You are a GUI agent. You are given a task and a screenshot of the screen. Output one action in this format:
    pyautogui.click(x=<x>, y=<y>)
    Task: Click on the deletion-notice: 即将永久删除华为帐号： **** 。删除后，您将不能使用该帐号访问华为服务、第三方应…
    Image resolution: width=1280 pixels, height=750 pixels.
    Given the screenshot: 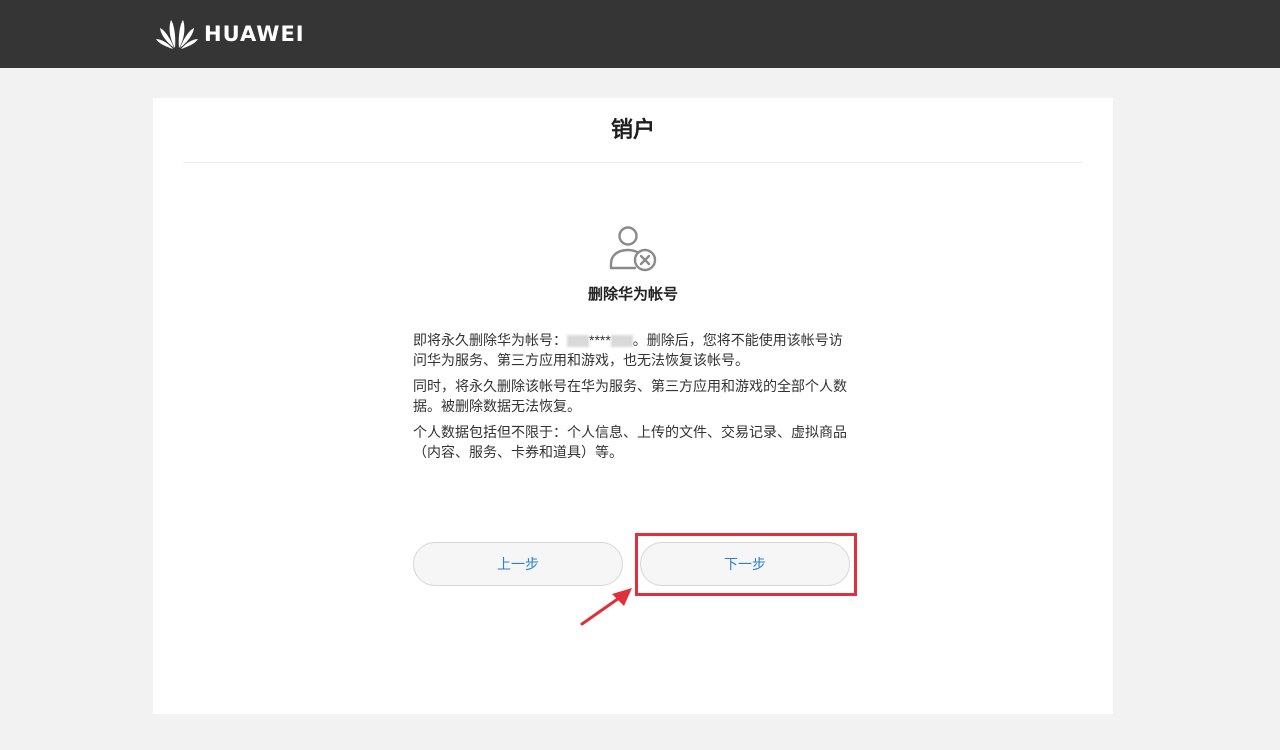 What is the action you would take?
    pyautogui.click(x=633, y=399)
    